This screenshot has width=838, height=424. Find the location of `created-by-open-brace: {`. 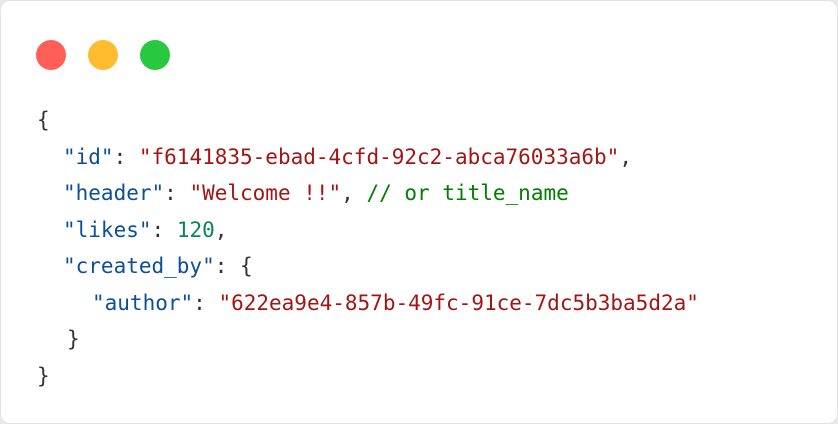

created-by-open-brace: { is located at coordinates (246, 266).